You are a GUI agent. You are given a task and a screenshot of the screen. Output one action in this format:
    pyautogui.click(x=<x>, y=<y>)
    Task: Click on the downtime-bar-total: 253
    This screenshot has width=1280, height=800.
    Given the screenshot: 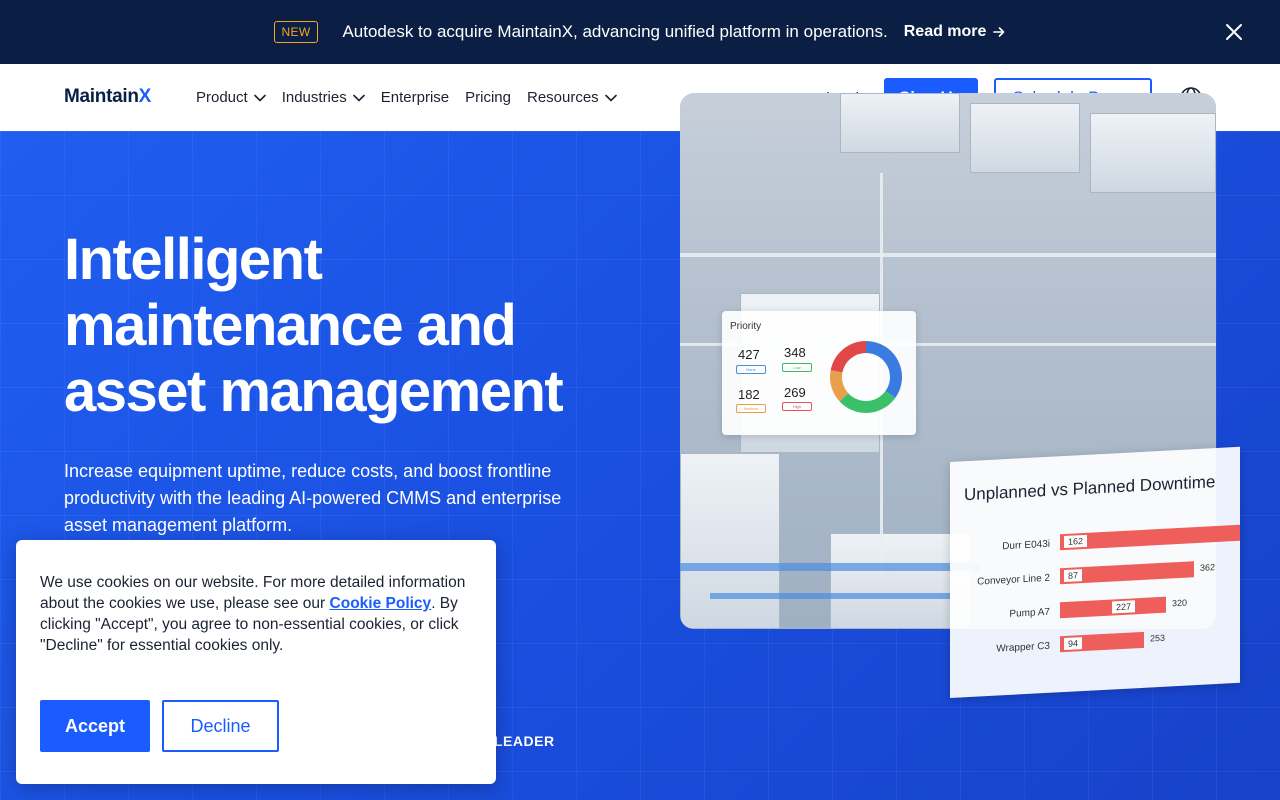 What is the action you would take?
    pyautogui.click(x=1158, y=638)
    